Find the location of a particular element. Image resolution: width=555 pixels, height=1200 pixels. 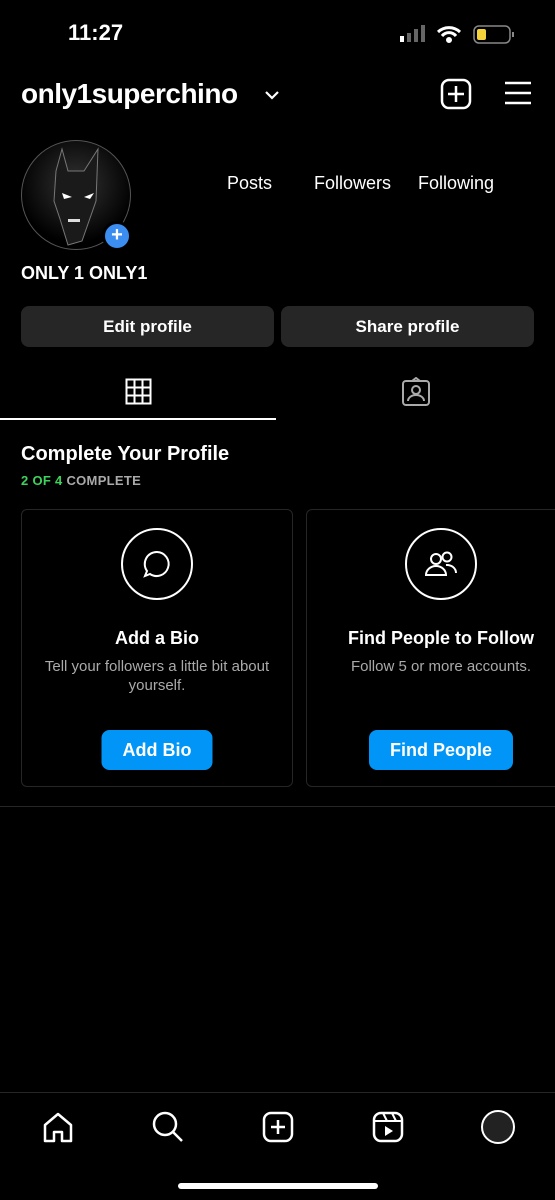

battery-icon is located at coordinates (493, 34).